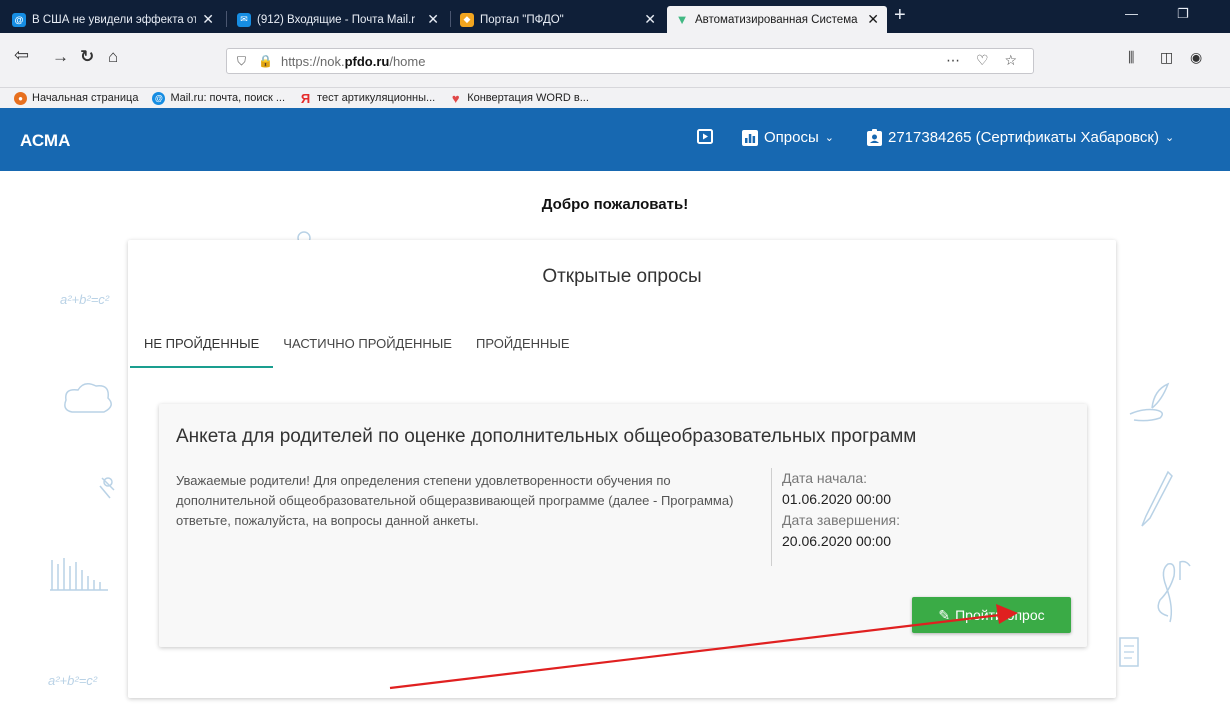  Describe the element at coordinates (1131, 13) in the screenshot. I see `minimize-icon: —` at that location.